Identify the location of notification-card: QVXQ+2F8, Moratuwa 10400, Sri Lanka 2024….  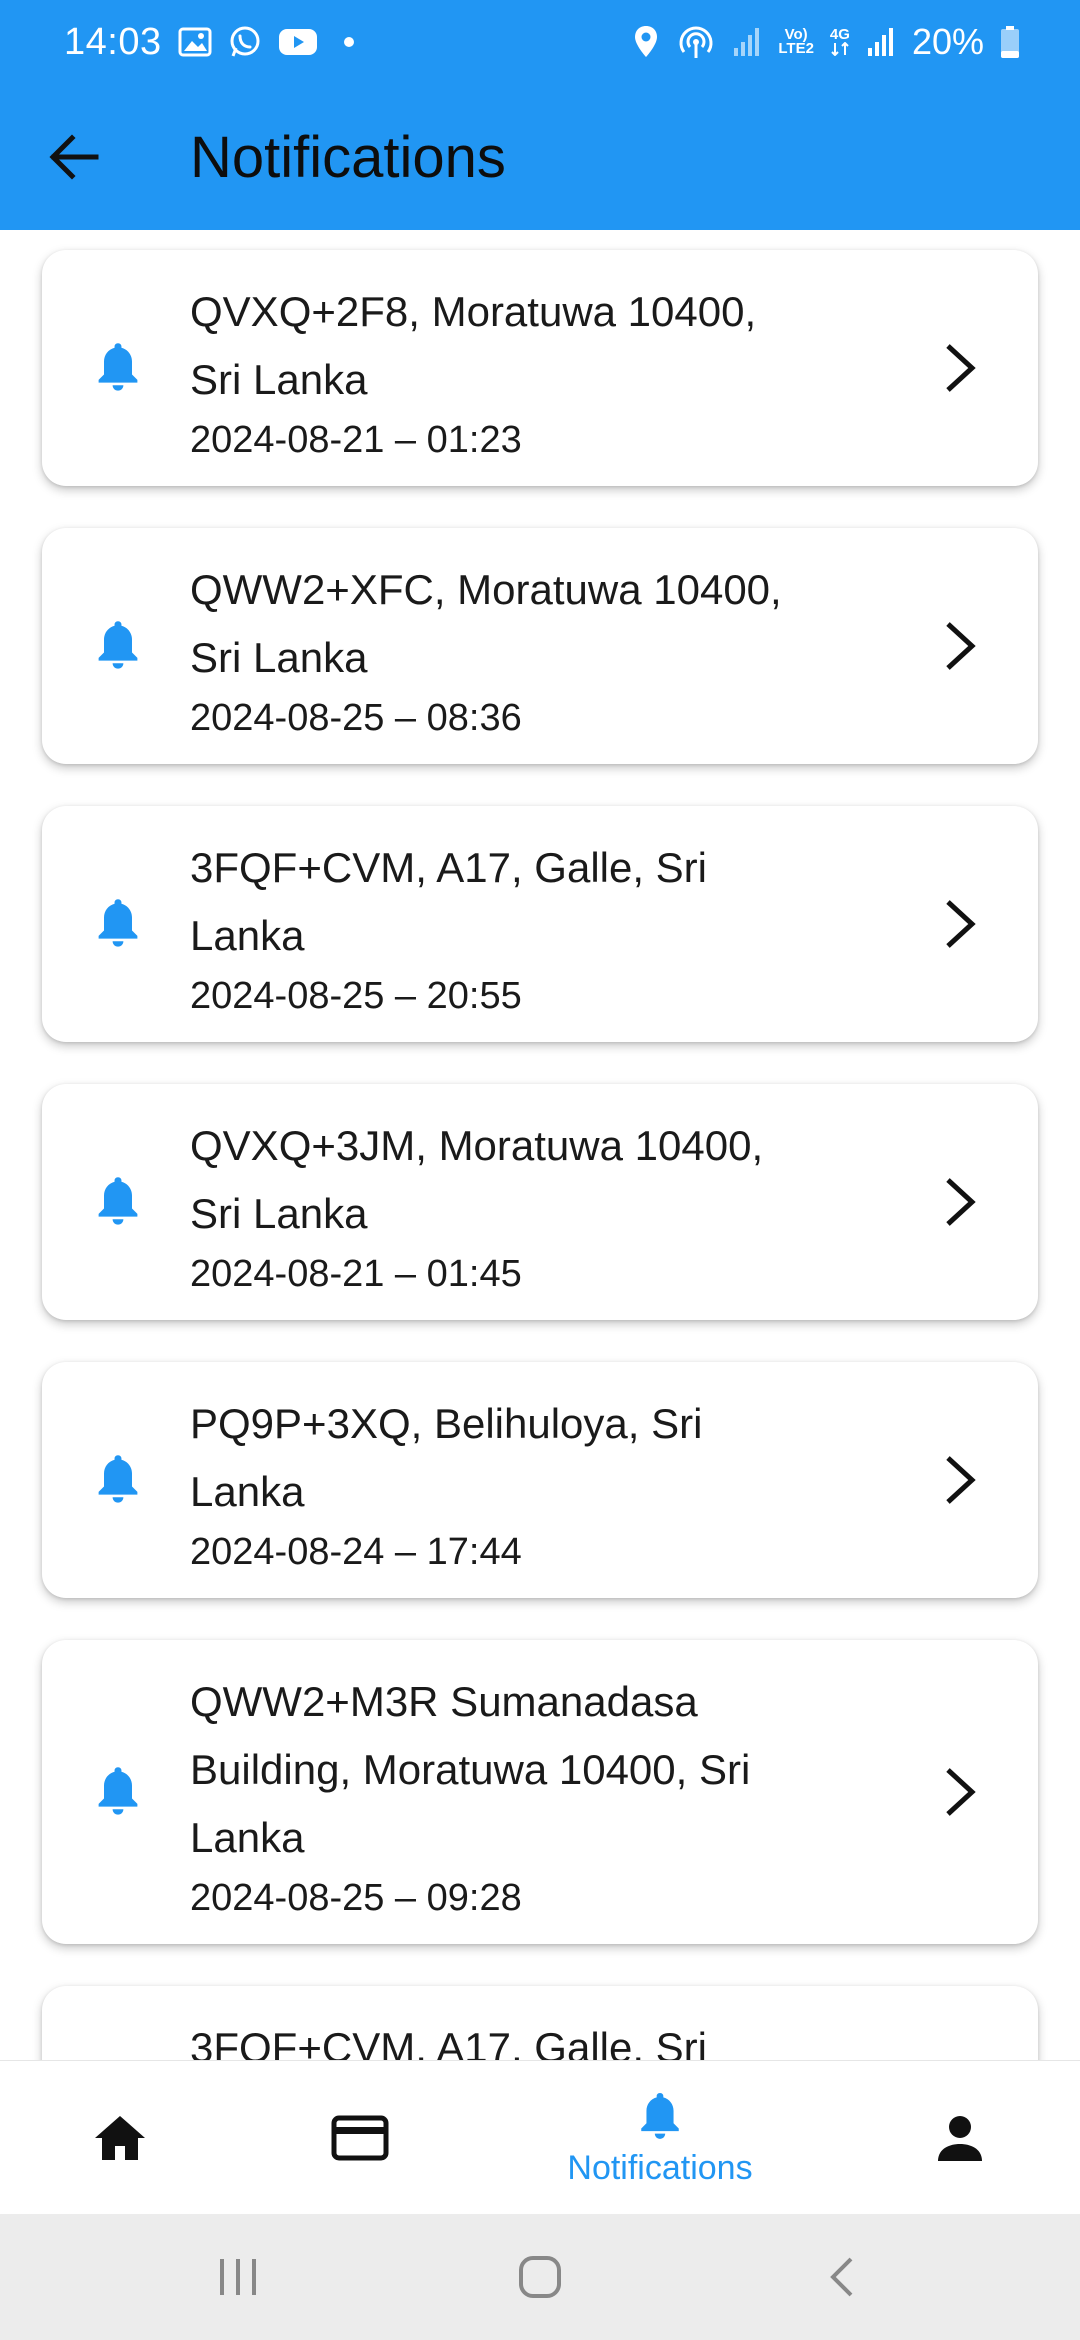
(540, 368).